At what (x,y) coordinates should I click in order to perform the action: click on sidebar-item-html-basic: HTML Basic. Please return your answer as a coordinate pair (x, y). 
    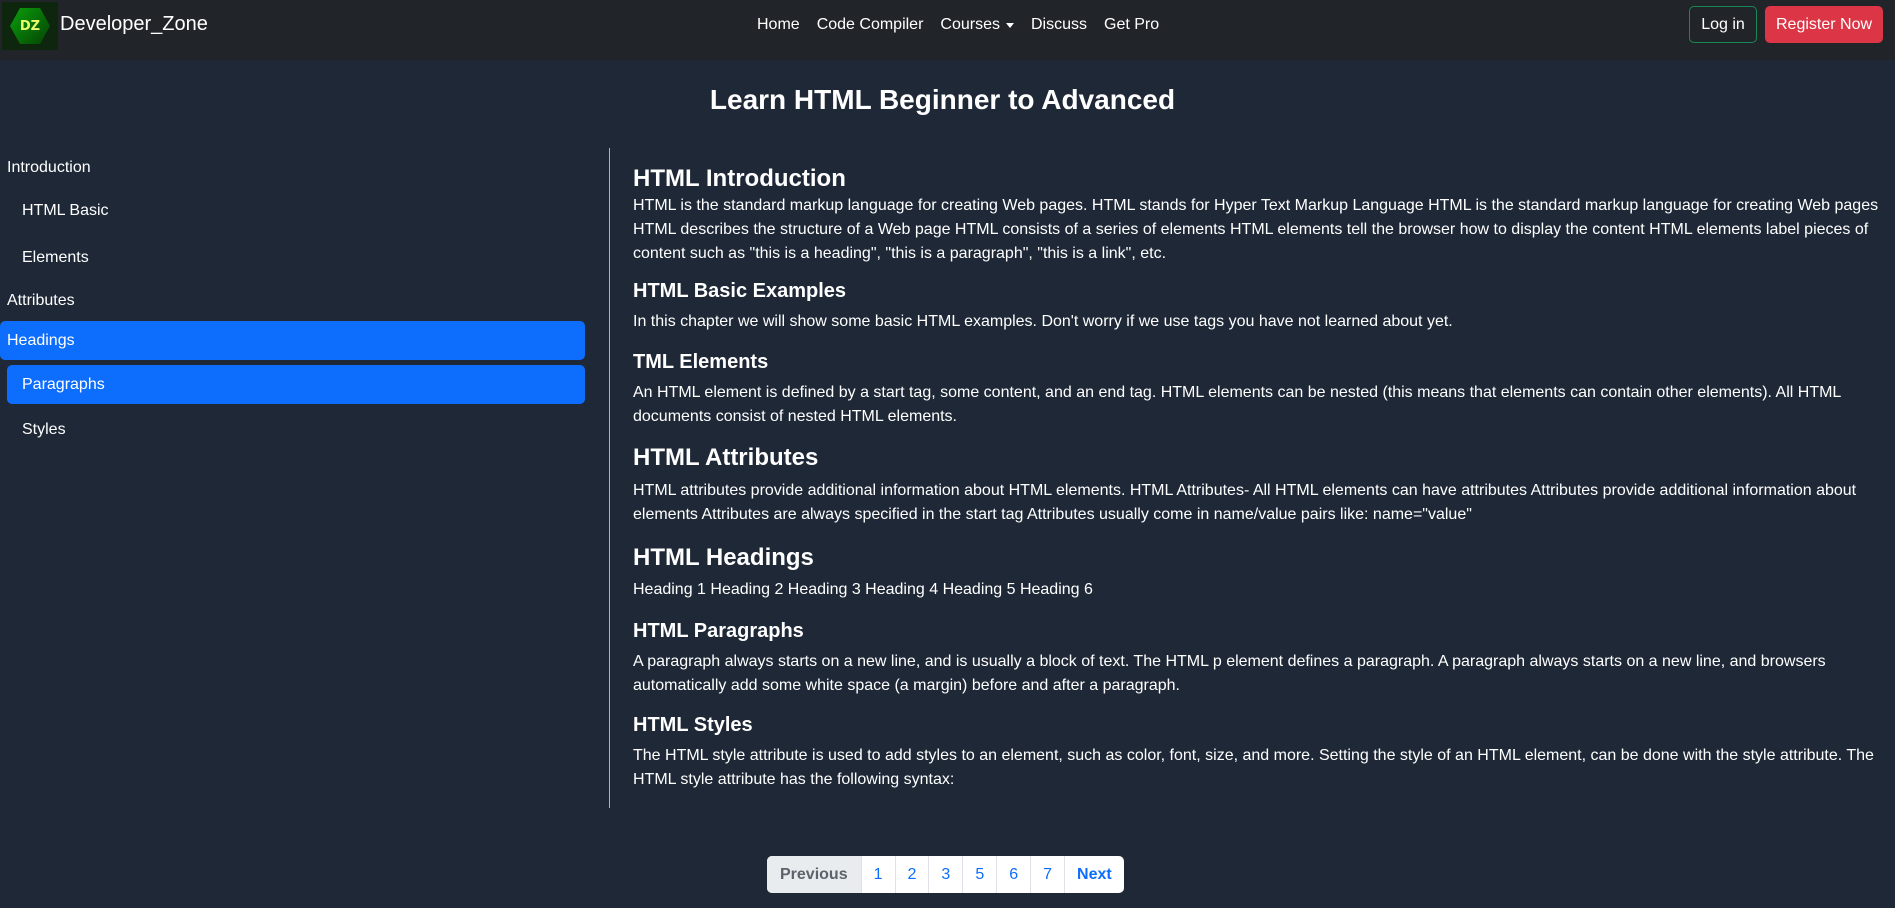
    Looking at the image, I should click on (65, 211).